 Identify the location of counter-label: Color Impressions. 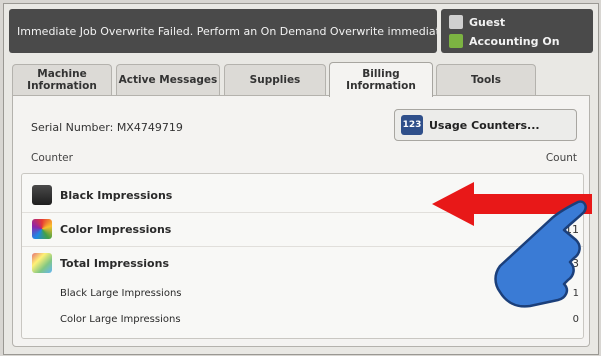
(116, 229).